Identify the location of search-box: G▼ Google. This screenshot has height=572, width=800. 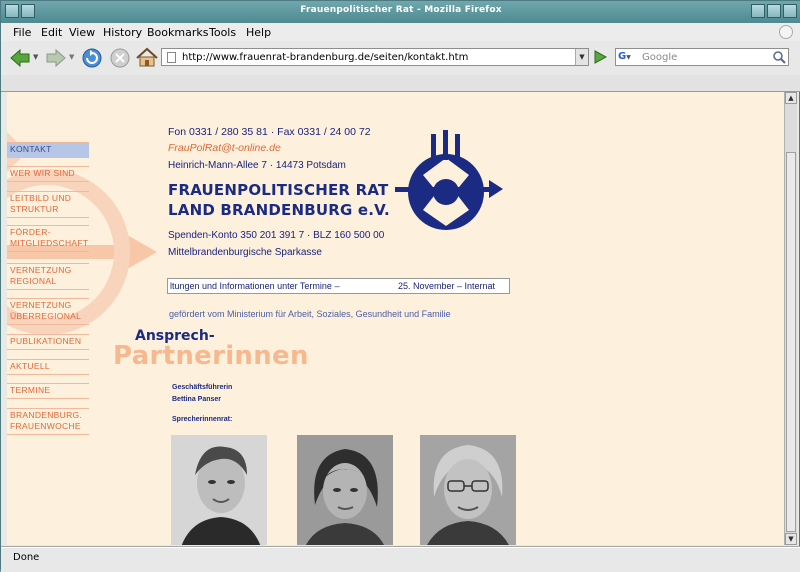
(702, 57).